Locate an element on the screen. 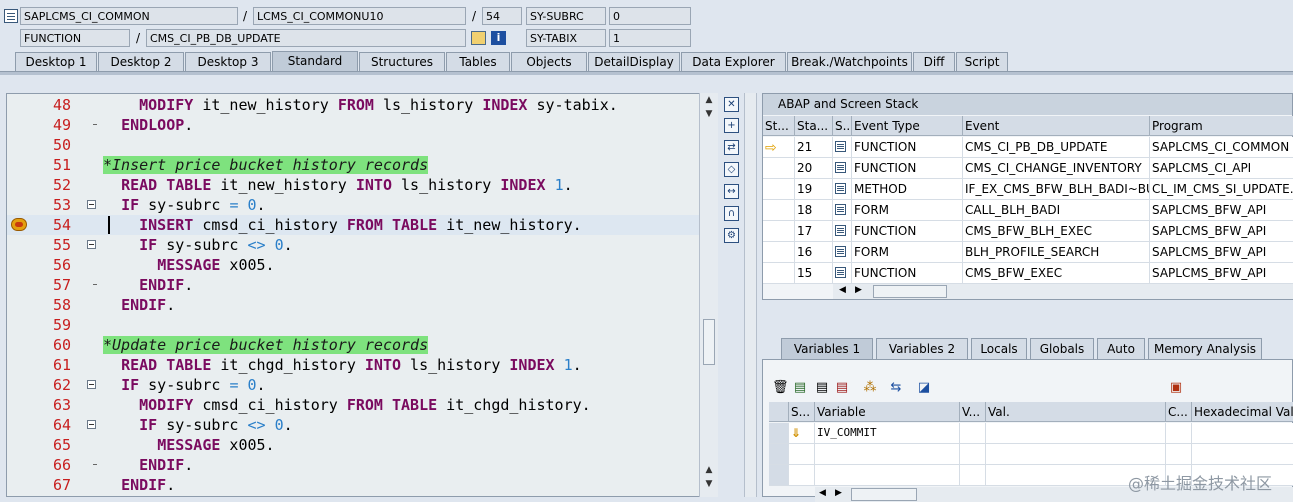  variables-tab-auto: Auto is located at coordinates (1121, 348).